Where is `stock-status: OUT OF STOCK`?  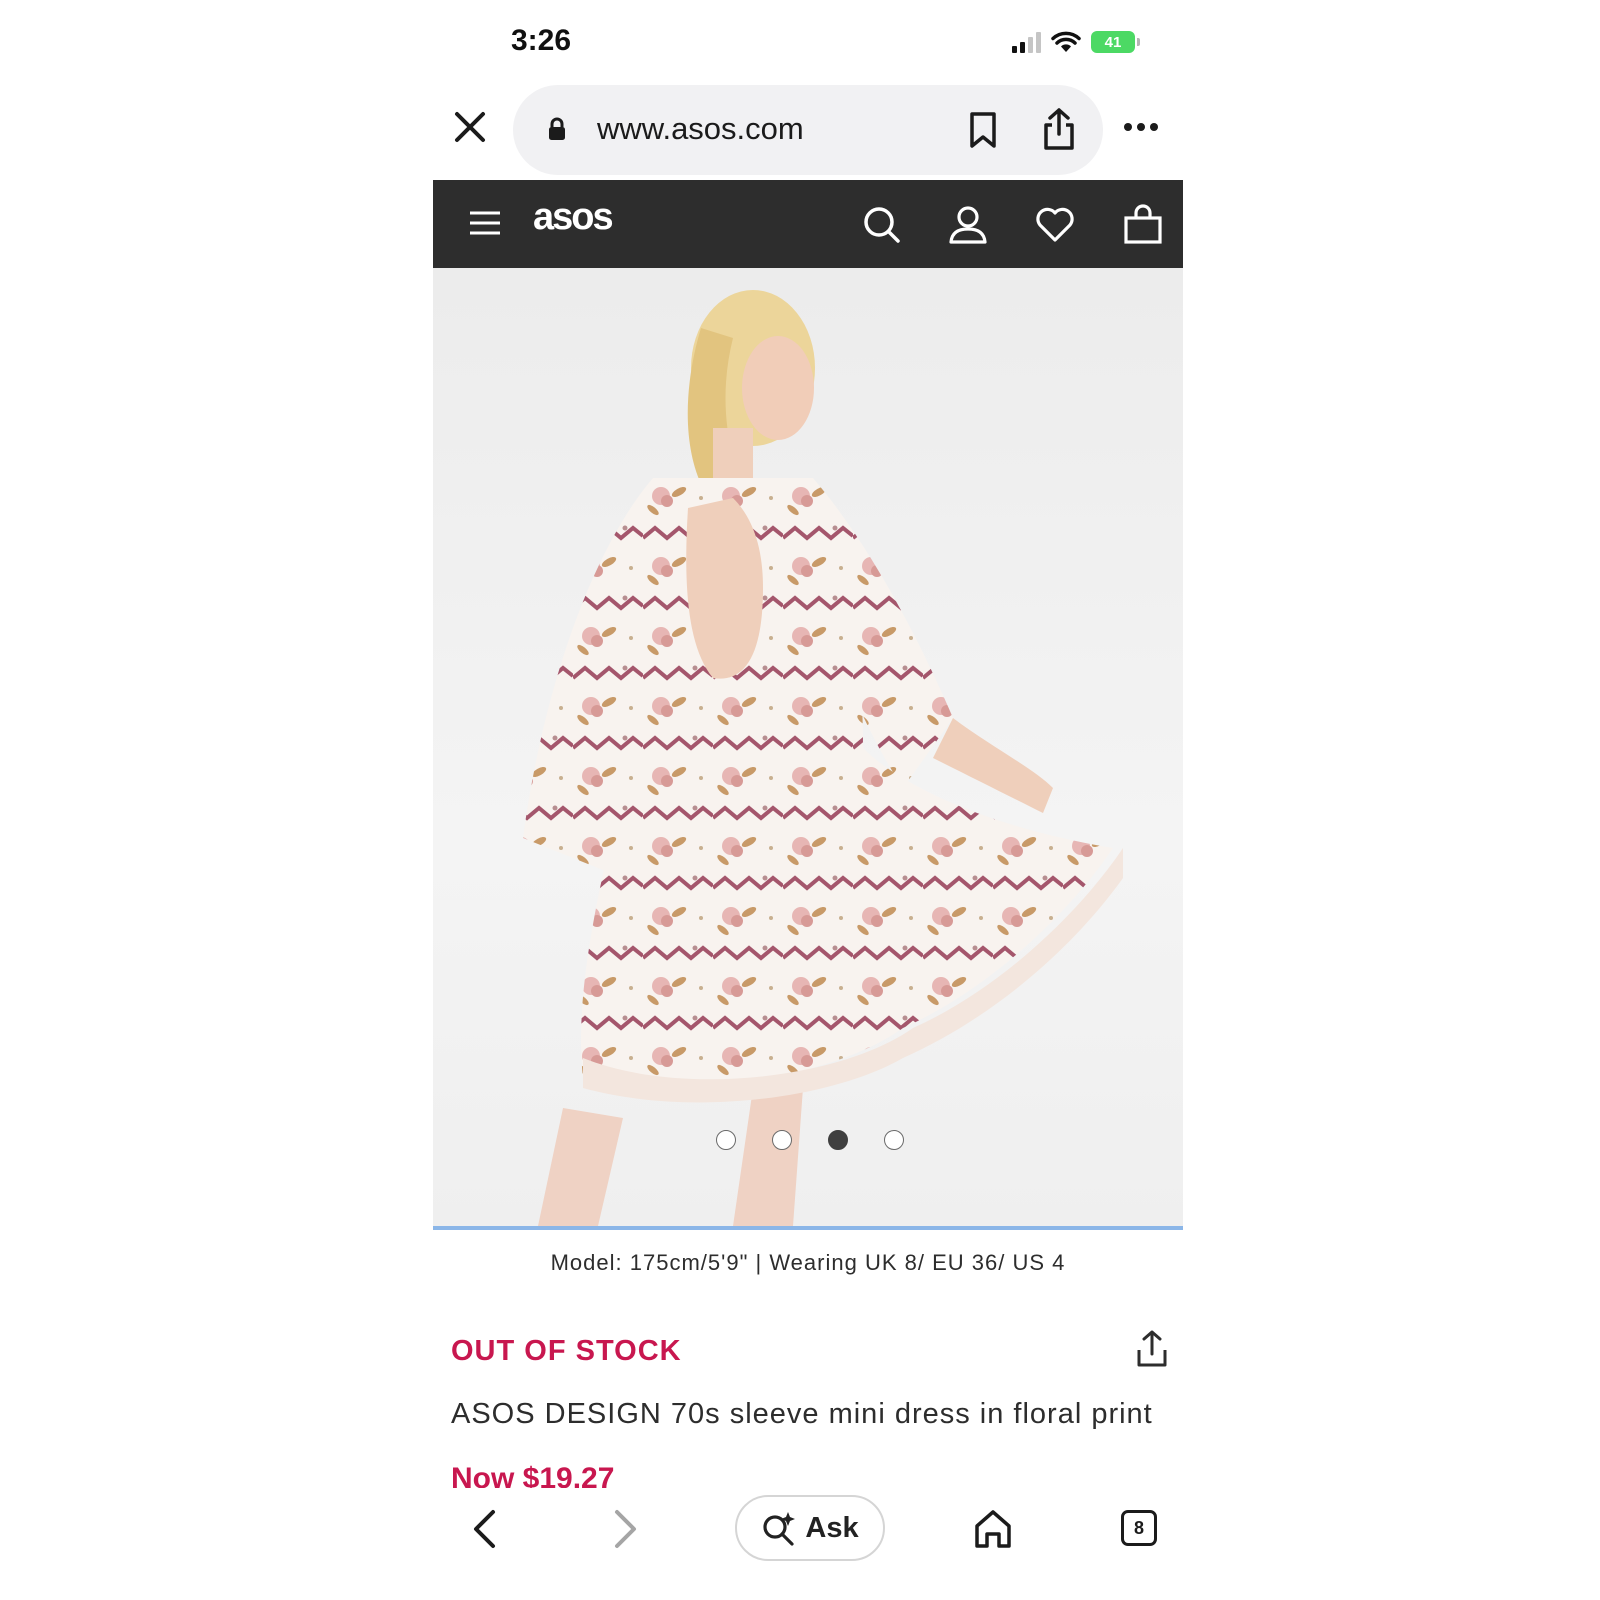 stock-status: OUT OF STOCK is located at coordinates (566, 1351).